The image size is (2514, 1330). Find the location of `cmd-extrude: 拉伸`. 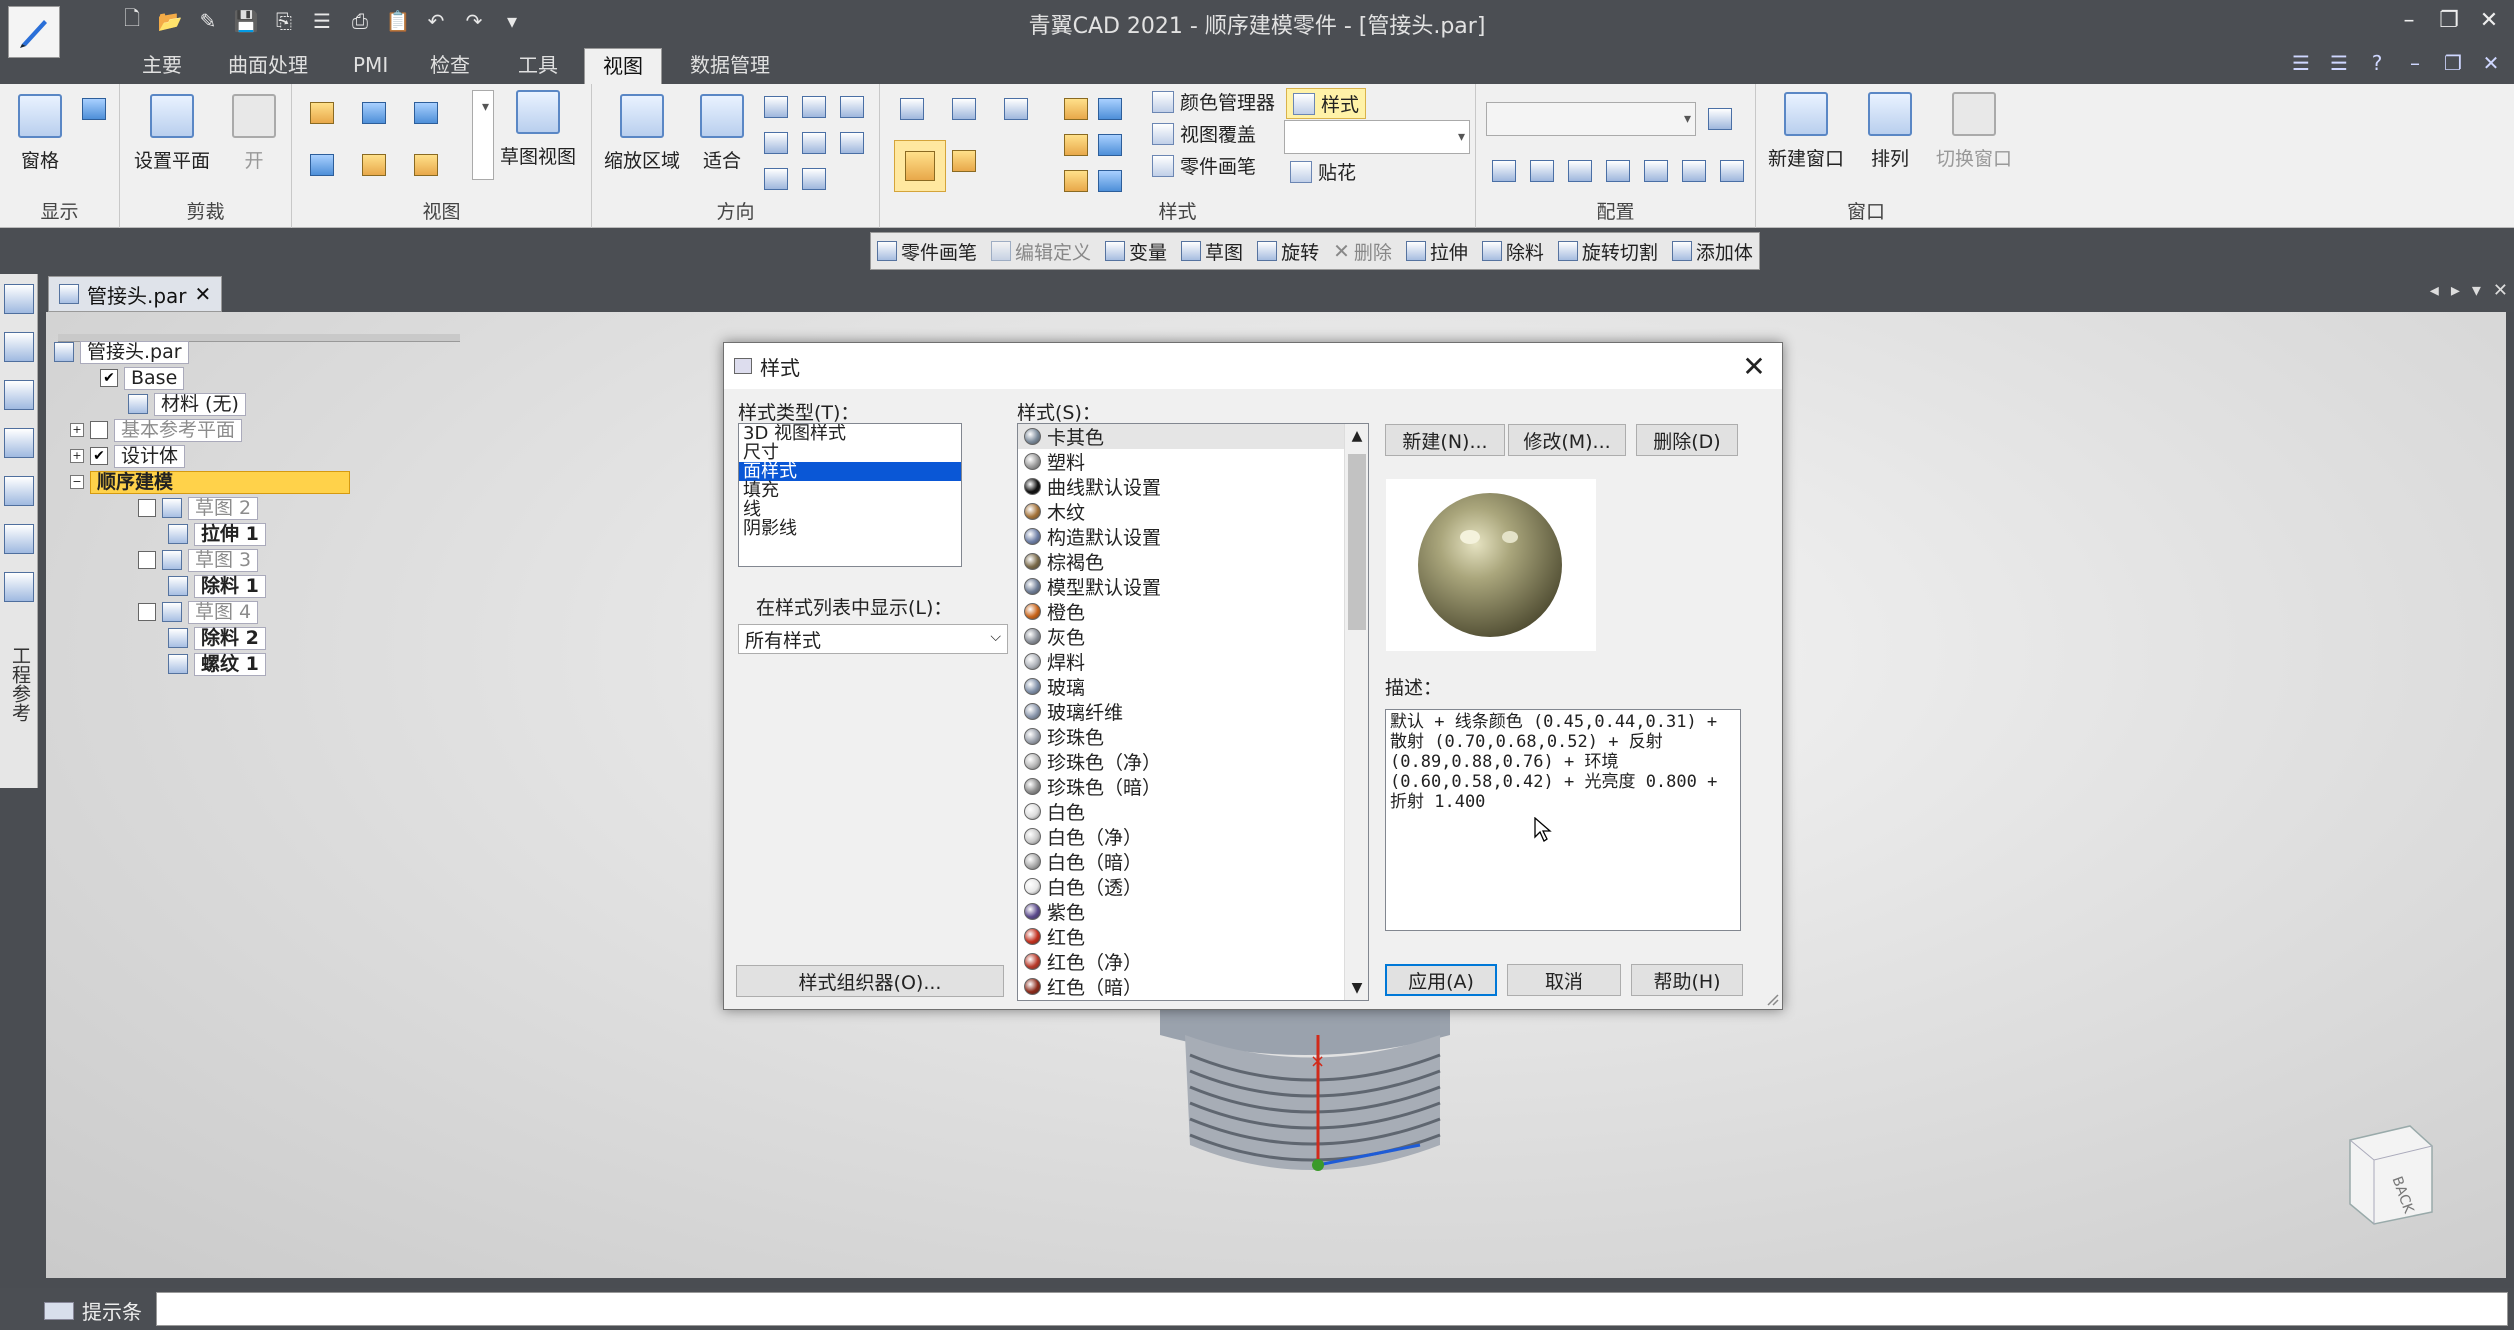

cmd-extrude: 拉伸 is located at coordinates (1436, 251).